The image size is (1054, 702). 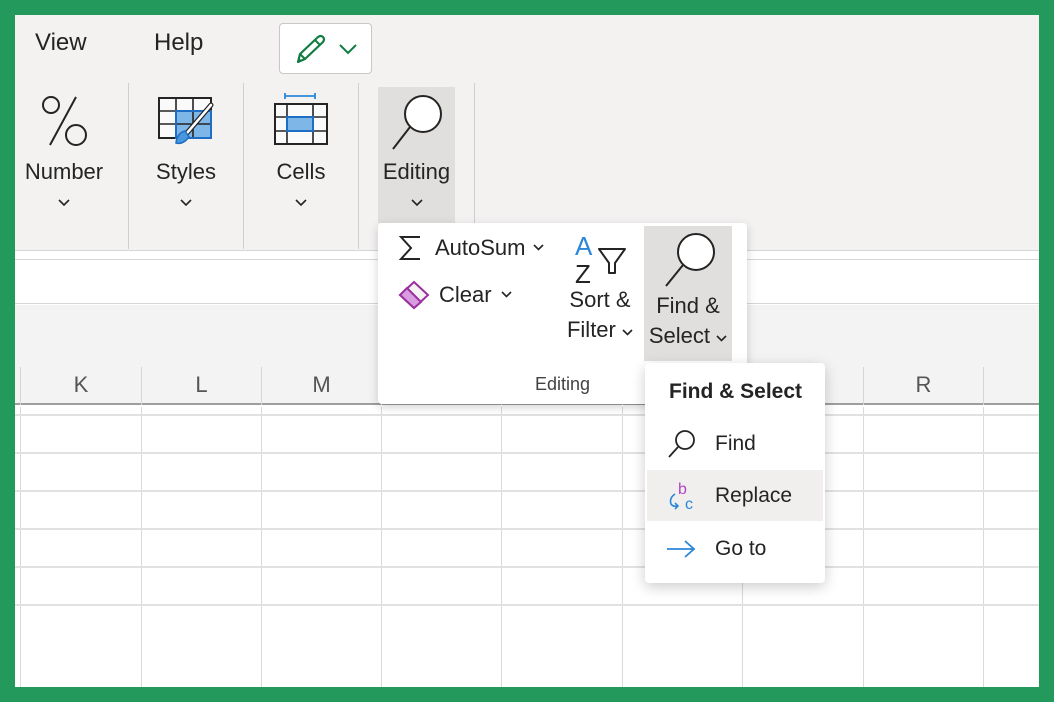 I want to click on autosum-button: AutoSum, so click(x=471, y=248).